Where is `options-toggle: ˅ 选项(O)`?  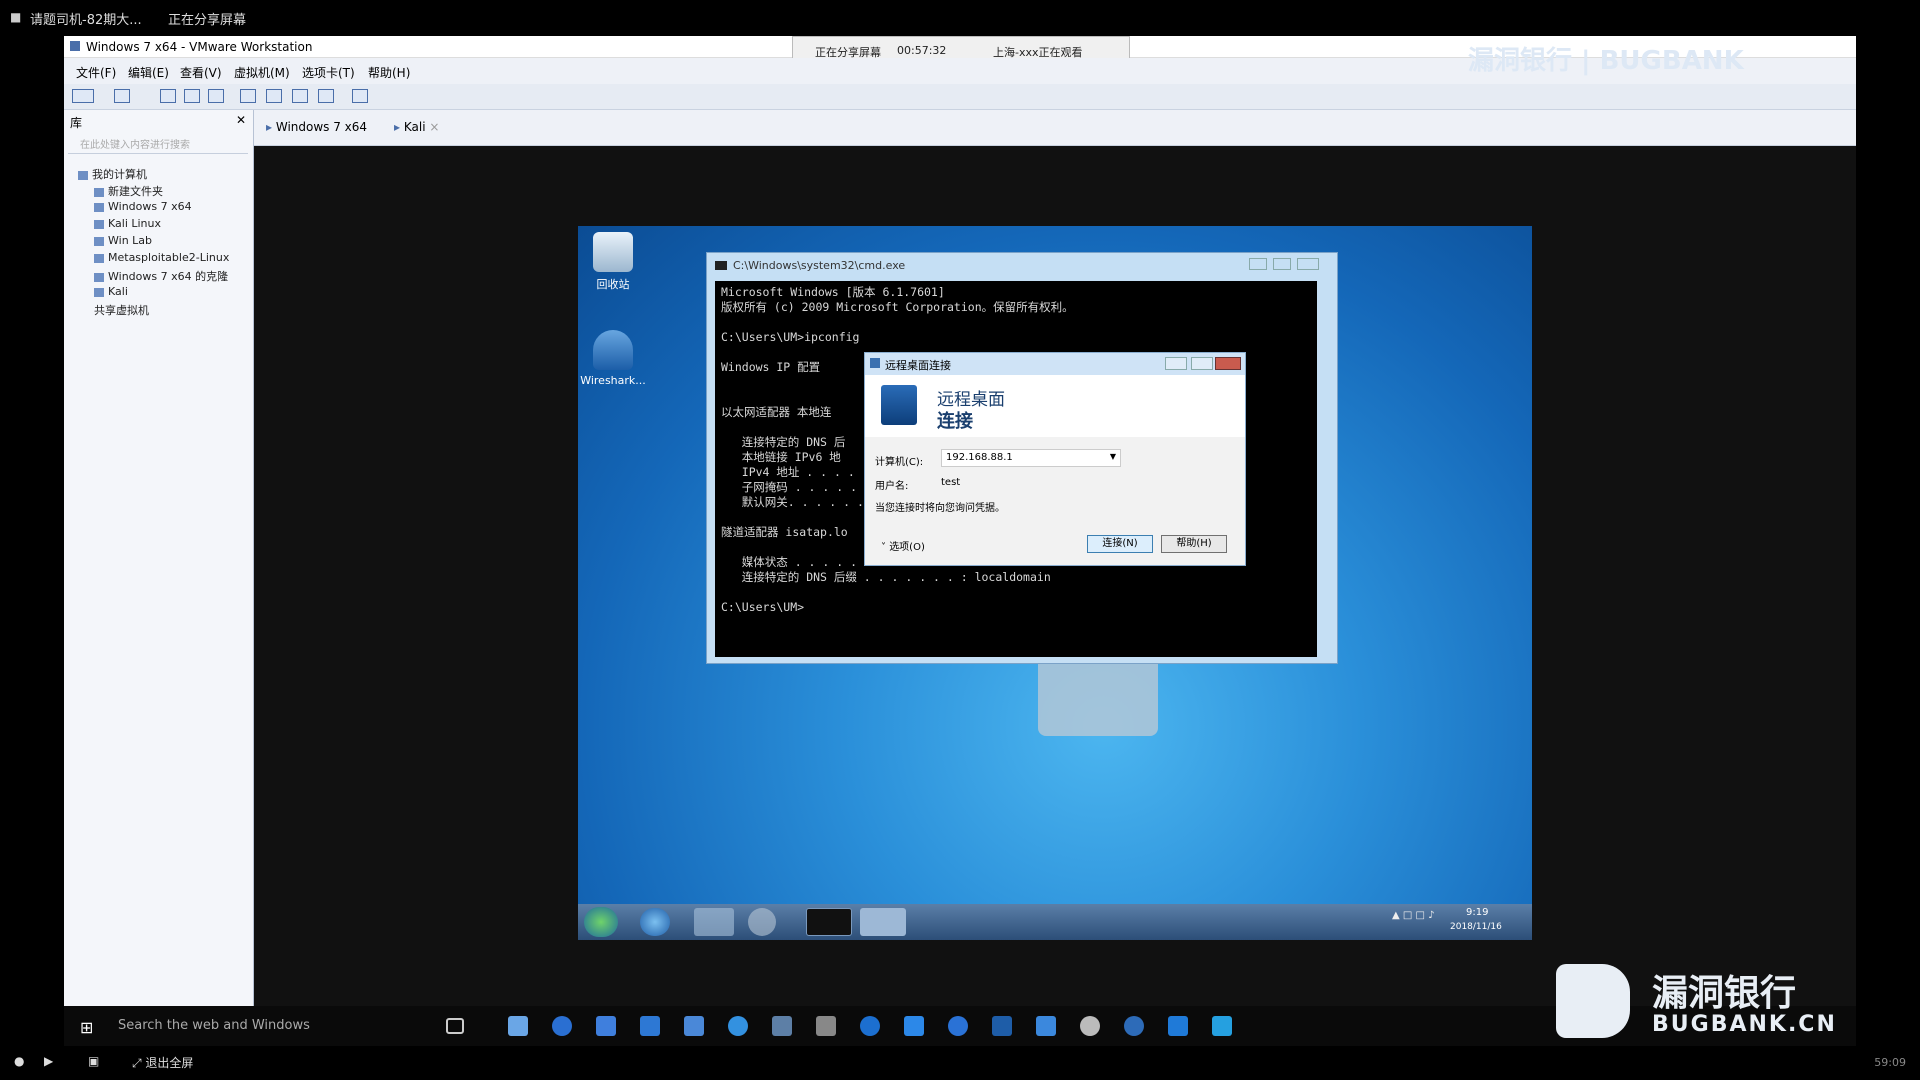
options-toggle: ˅ 选项(O) is located at coordinates (903, 545).